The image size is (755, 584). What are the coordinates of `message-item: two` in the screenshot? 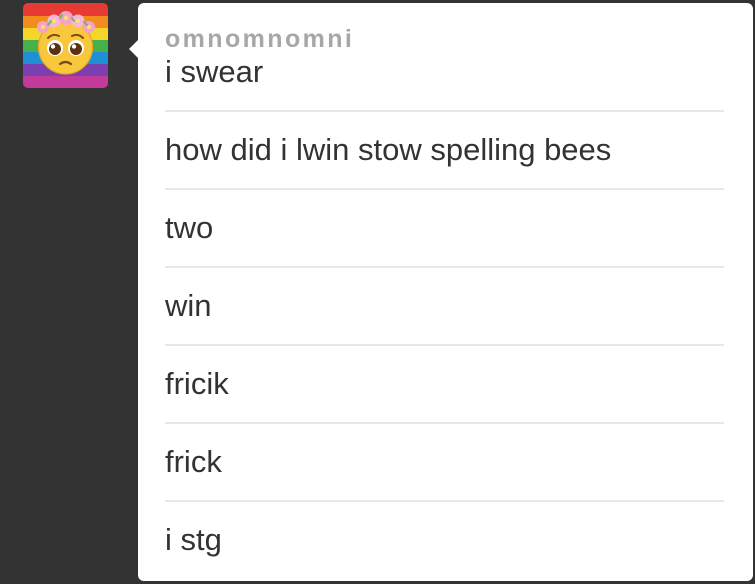 It's located at (444, 227).